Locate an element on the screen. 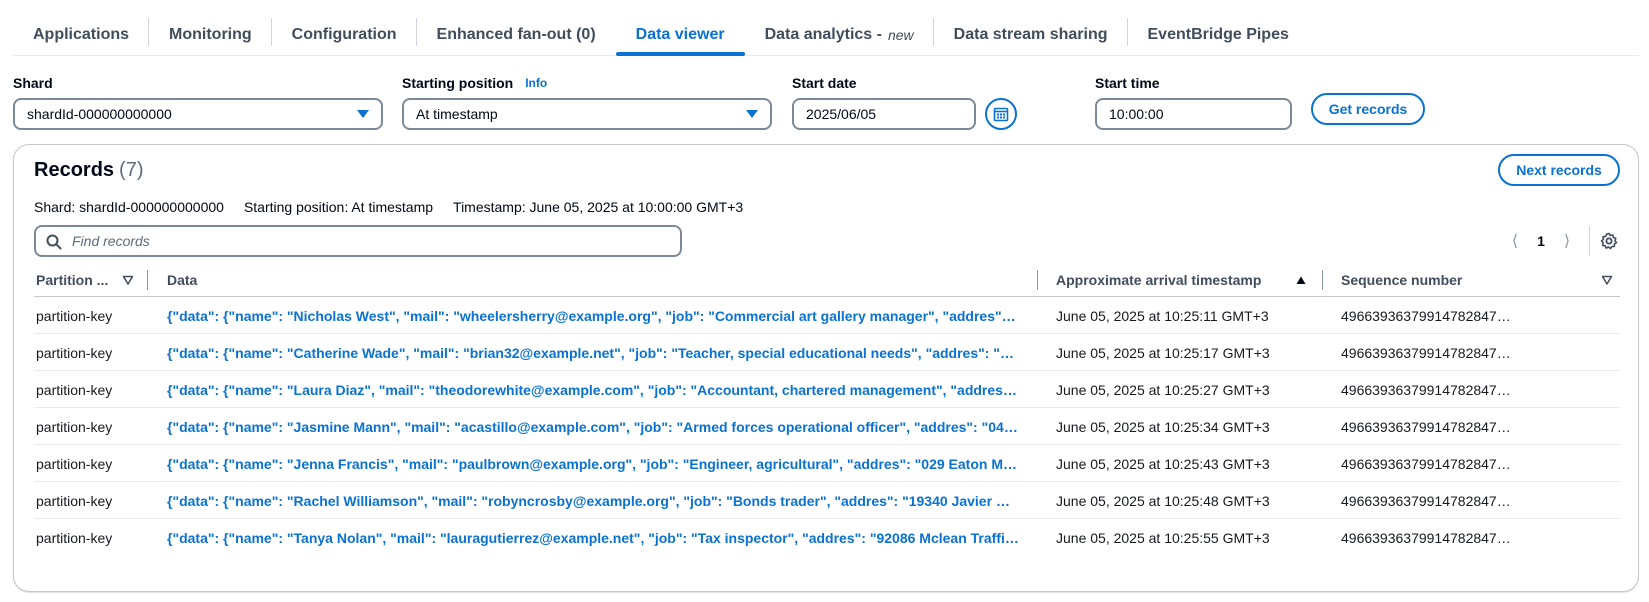 The width and height of the screenshot is (1649, 602). tab-label: Enhanced fan-out (0) is located at coordinates (516, 34).